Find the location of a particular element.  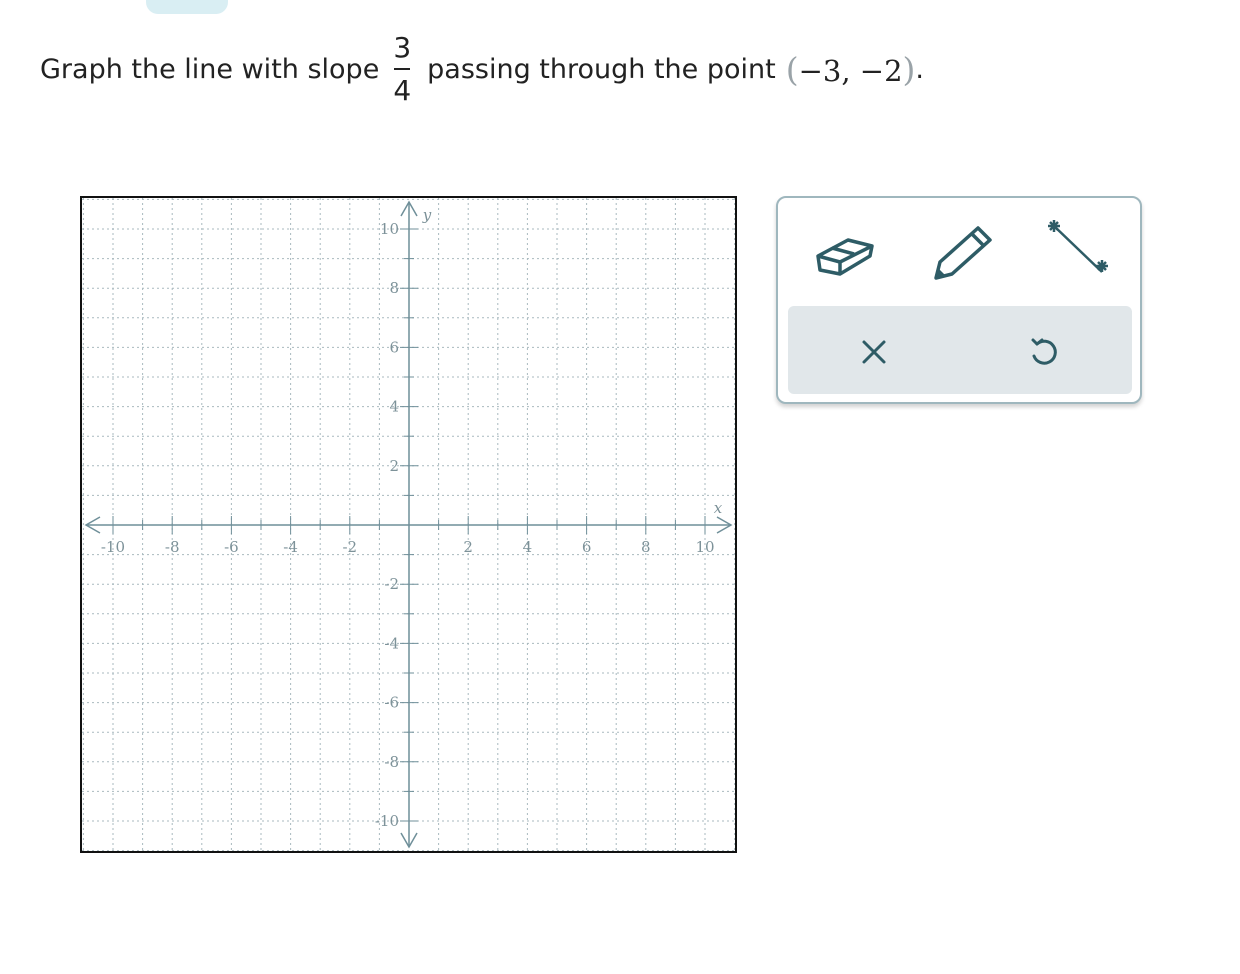

undo-button is located at coordinates (1044, 352).